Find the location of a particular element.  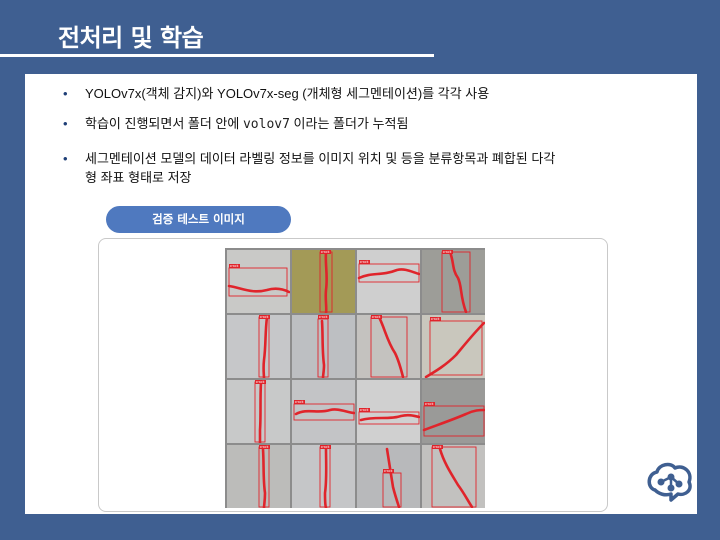

folder-name-code: volov7 is located at coordinates (266, 124).